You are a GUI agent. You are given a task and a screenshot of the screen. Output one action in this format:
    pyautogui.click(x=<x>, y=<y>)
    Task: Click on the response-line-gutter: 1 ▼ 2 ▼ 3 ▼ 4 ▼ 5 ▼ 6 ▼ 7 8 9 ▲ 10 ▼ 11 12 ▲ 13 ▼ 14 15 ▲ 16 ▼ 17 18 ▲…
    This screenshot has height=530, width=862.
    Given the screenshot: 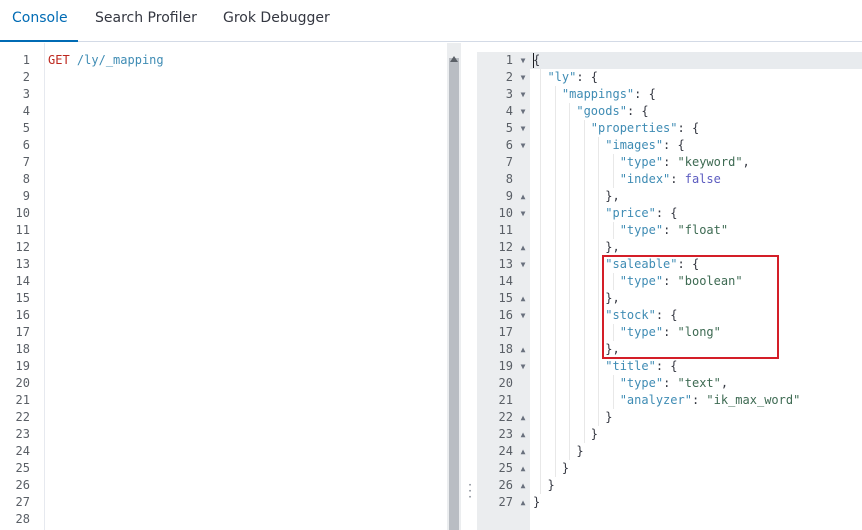 What is the action you would take?
    pyautogui.click(x=503, y=291)
    